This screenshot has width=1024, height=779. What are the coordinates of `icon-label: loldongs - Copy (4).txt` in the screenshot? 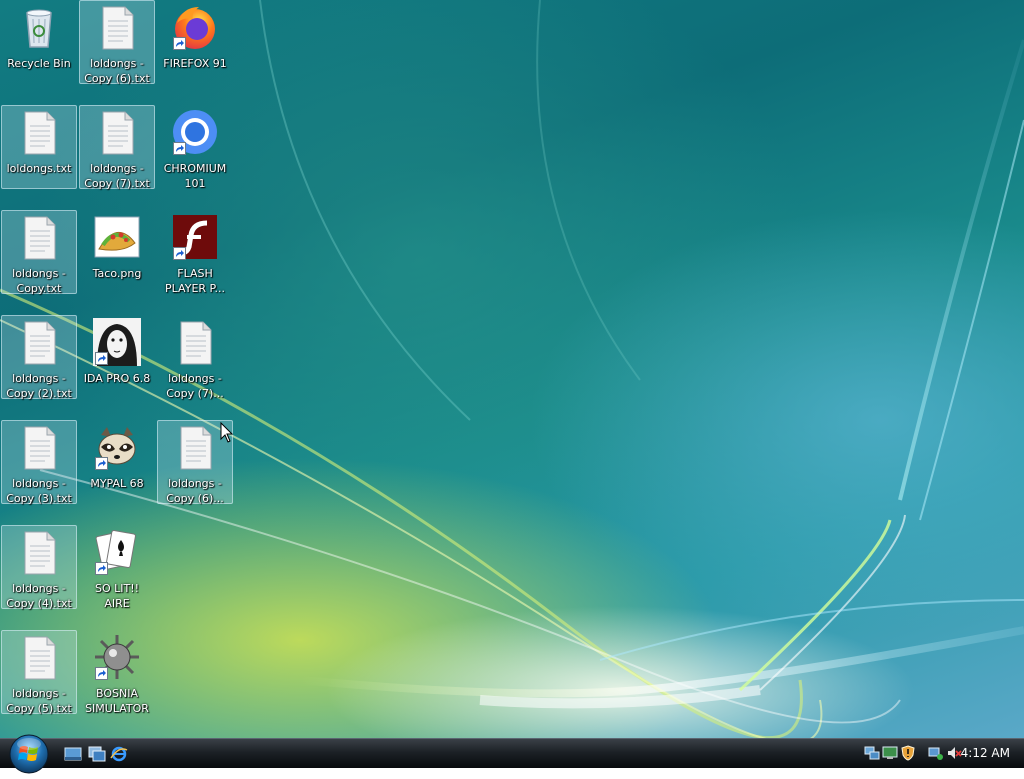 It's located at (39, 596).